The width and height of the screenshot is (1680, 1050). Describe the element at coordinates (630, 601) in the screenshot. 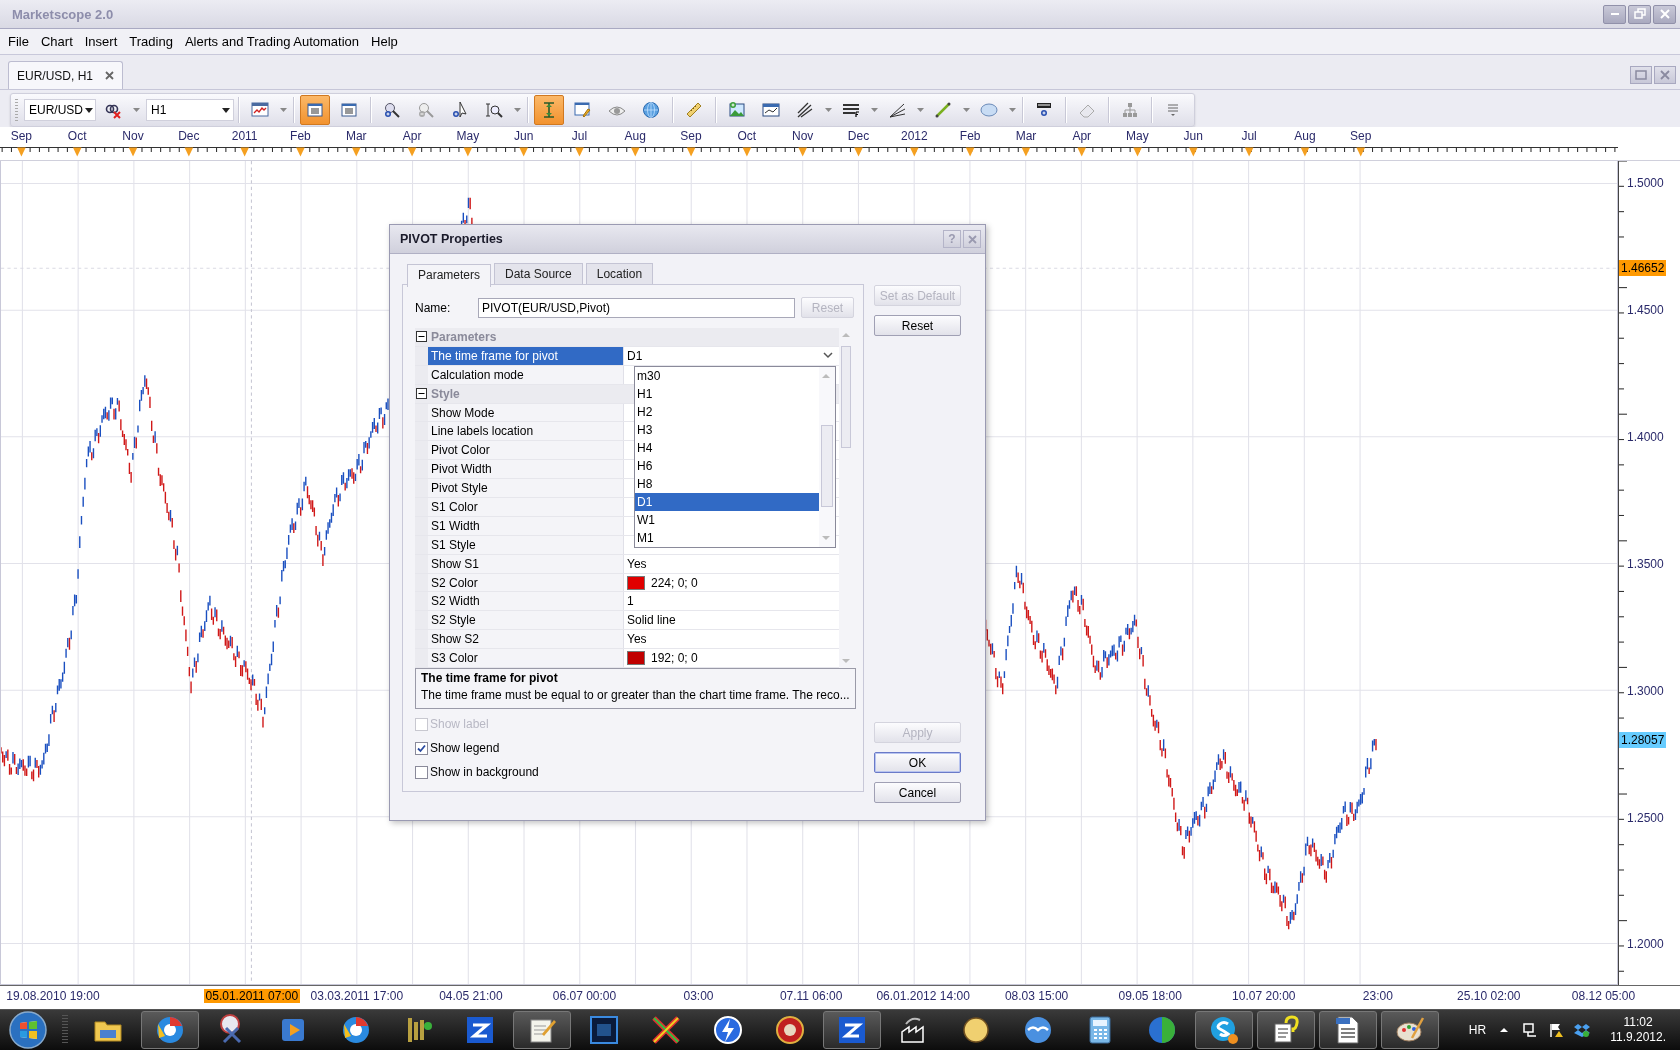

I see `property-value: 1` at that location.